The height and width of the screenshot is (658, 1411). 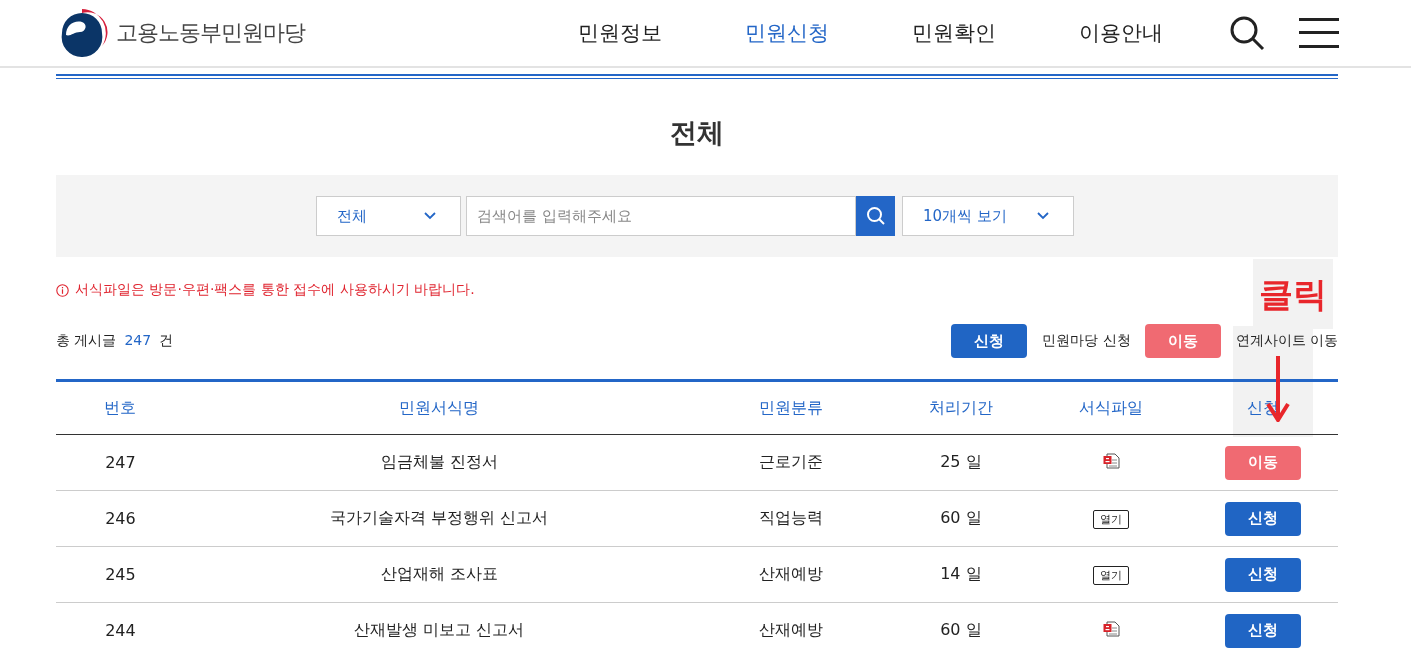 I want to click on apply-badge: 신청, so click(x=989, y=341).